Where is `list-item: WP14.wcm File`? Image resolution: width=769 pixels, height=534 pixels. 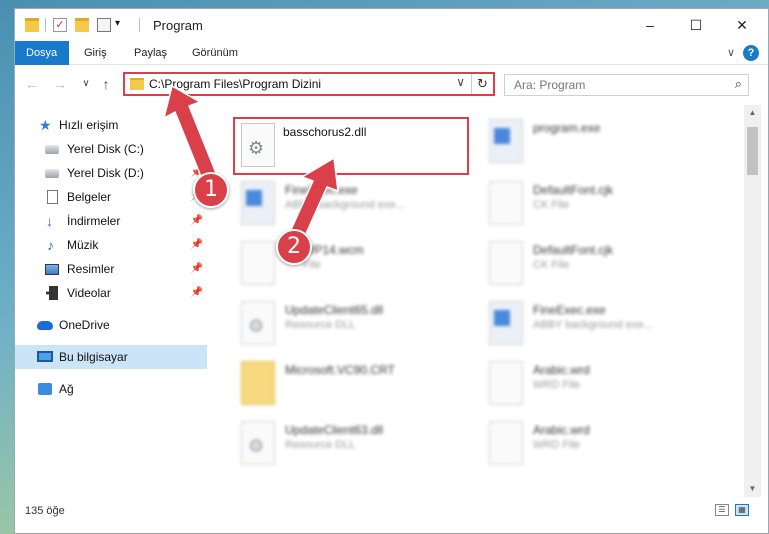
list-item: WP14.wcm File is located at coordinates (357, 265).